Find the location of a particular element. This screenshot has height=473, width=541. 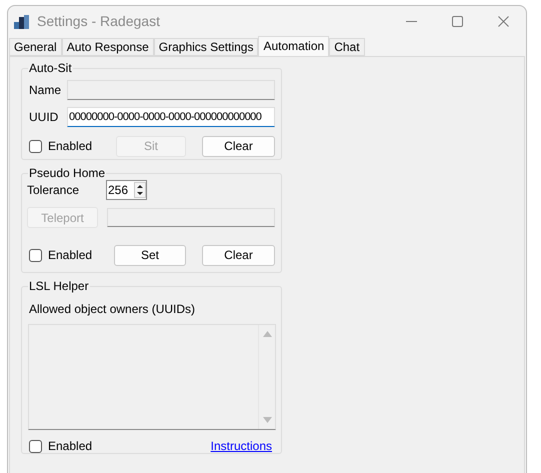

tab: Graphics Settings is located at coordinates (206, 47).